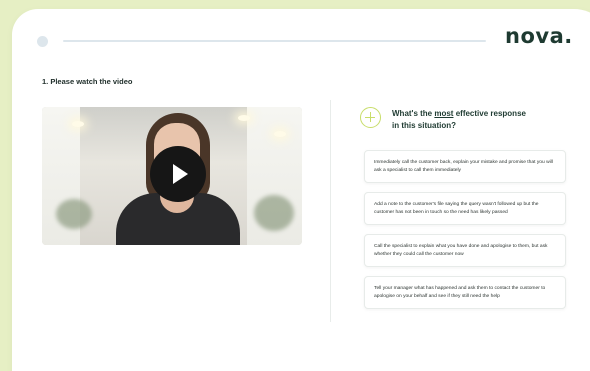 The image size is (590, 371). Describe the element at coordinates (539, 36) in the screenshot. I see `nova-logo: nova.` at that location.